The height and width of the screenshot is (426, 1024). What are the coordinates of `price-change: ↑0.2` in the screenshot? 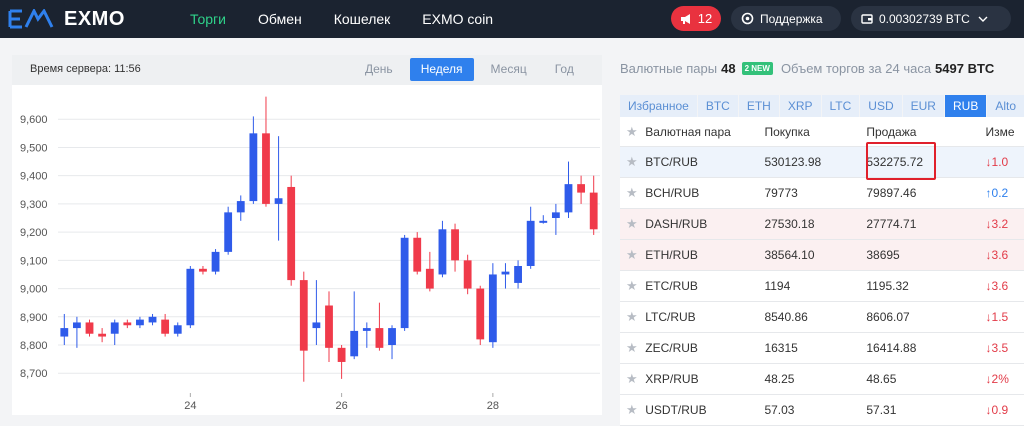 It's located at (997, 193).